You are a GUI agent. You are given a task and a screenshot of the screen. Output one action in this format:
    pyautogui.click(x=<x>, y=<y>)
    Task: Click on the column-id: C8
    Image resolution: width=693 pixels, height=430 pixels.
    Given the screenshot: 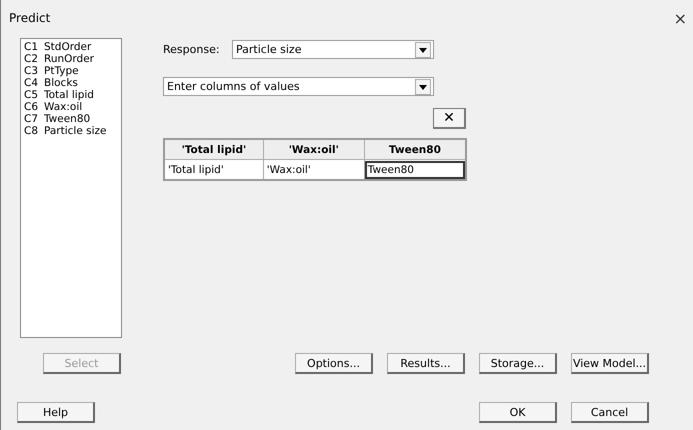 What is the action you would take?
    pyautogui.click(x=32, y=131)
    